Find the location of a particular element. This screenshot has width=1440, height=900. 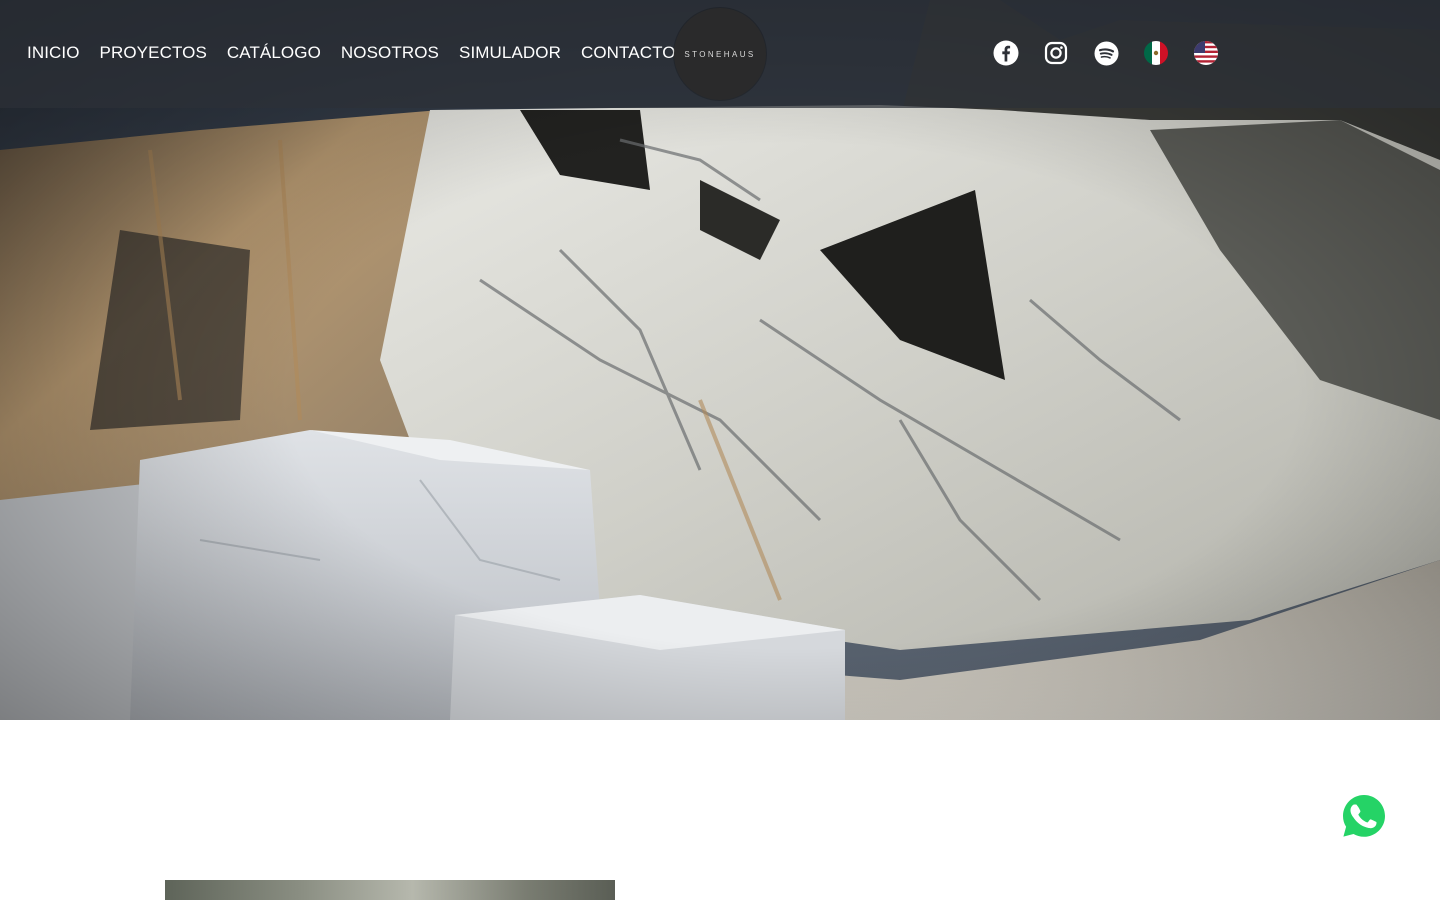

project-image-preview is located at coordinates (390, 890).